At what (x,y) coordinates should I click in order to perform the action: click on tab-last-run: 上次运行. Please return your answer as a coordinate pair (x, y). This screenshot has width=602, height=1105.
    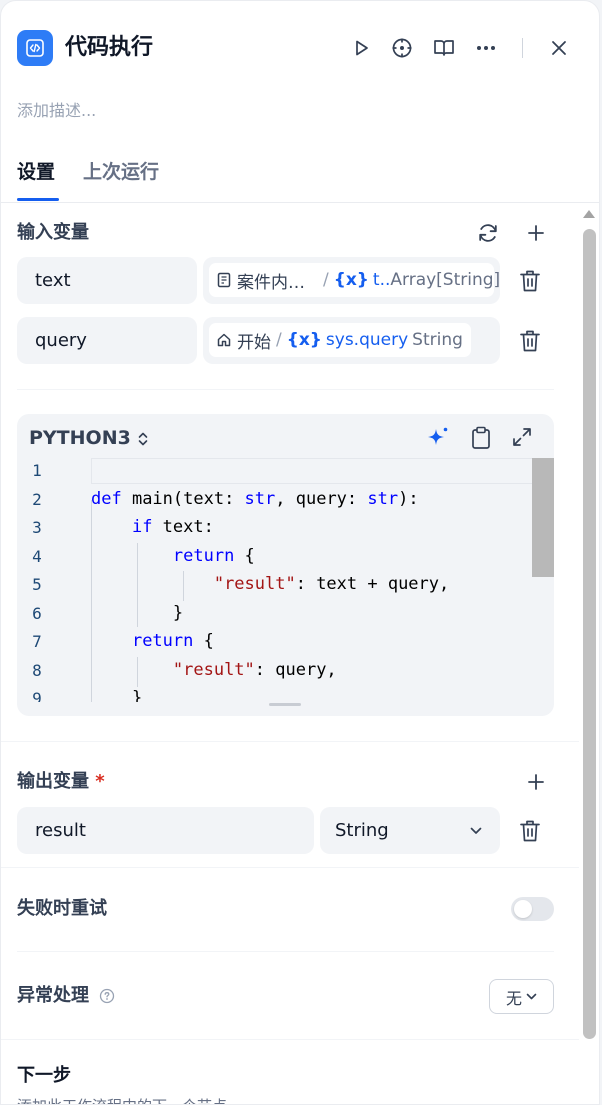
    Looking at the image, I should click on (121, 172).